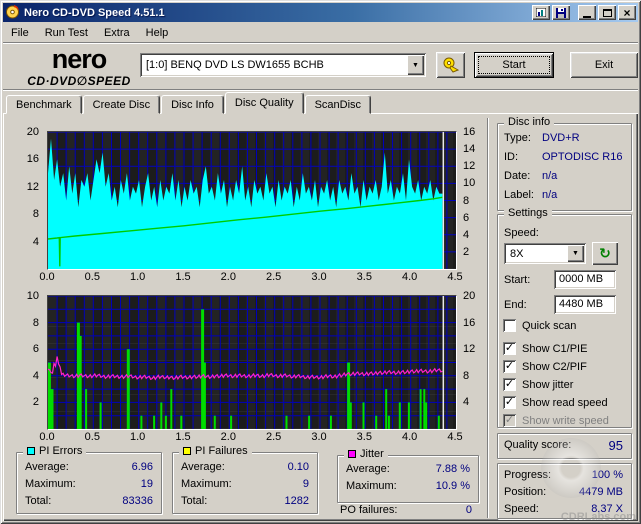 This screenshot has width=641, height=524. Describe the element at coordinates (251, 437) in the screenshot. I see `pif-chart-x-axis: 0.0 0.5 1.0 1.5 2.0 2.5 3.0 3.5 4.0 4.5` at that location.